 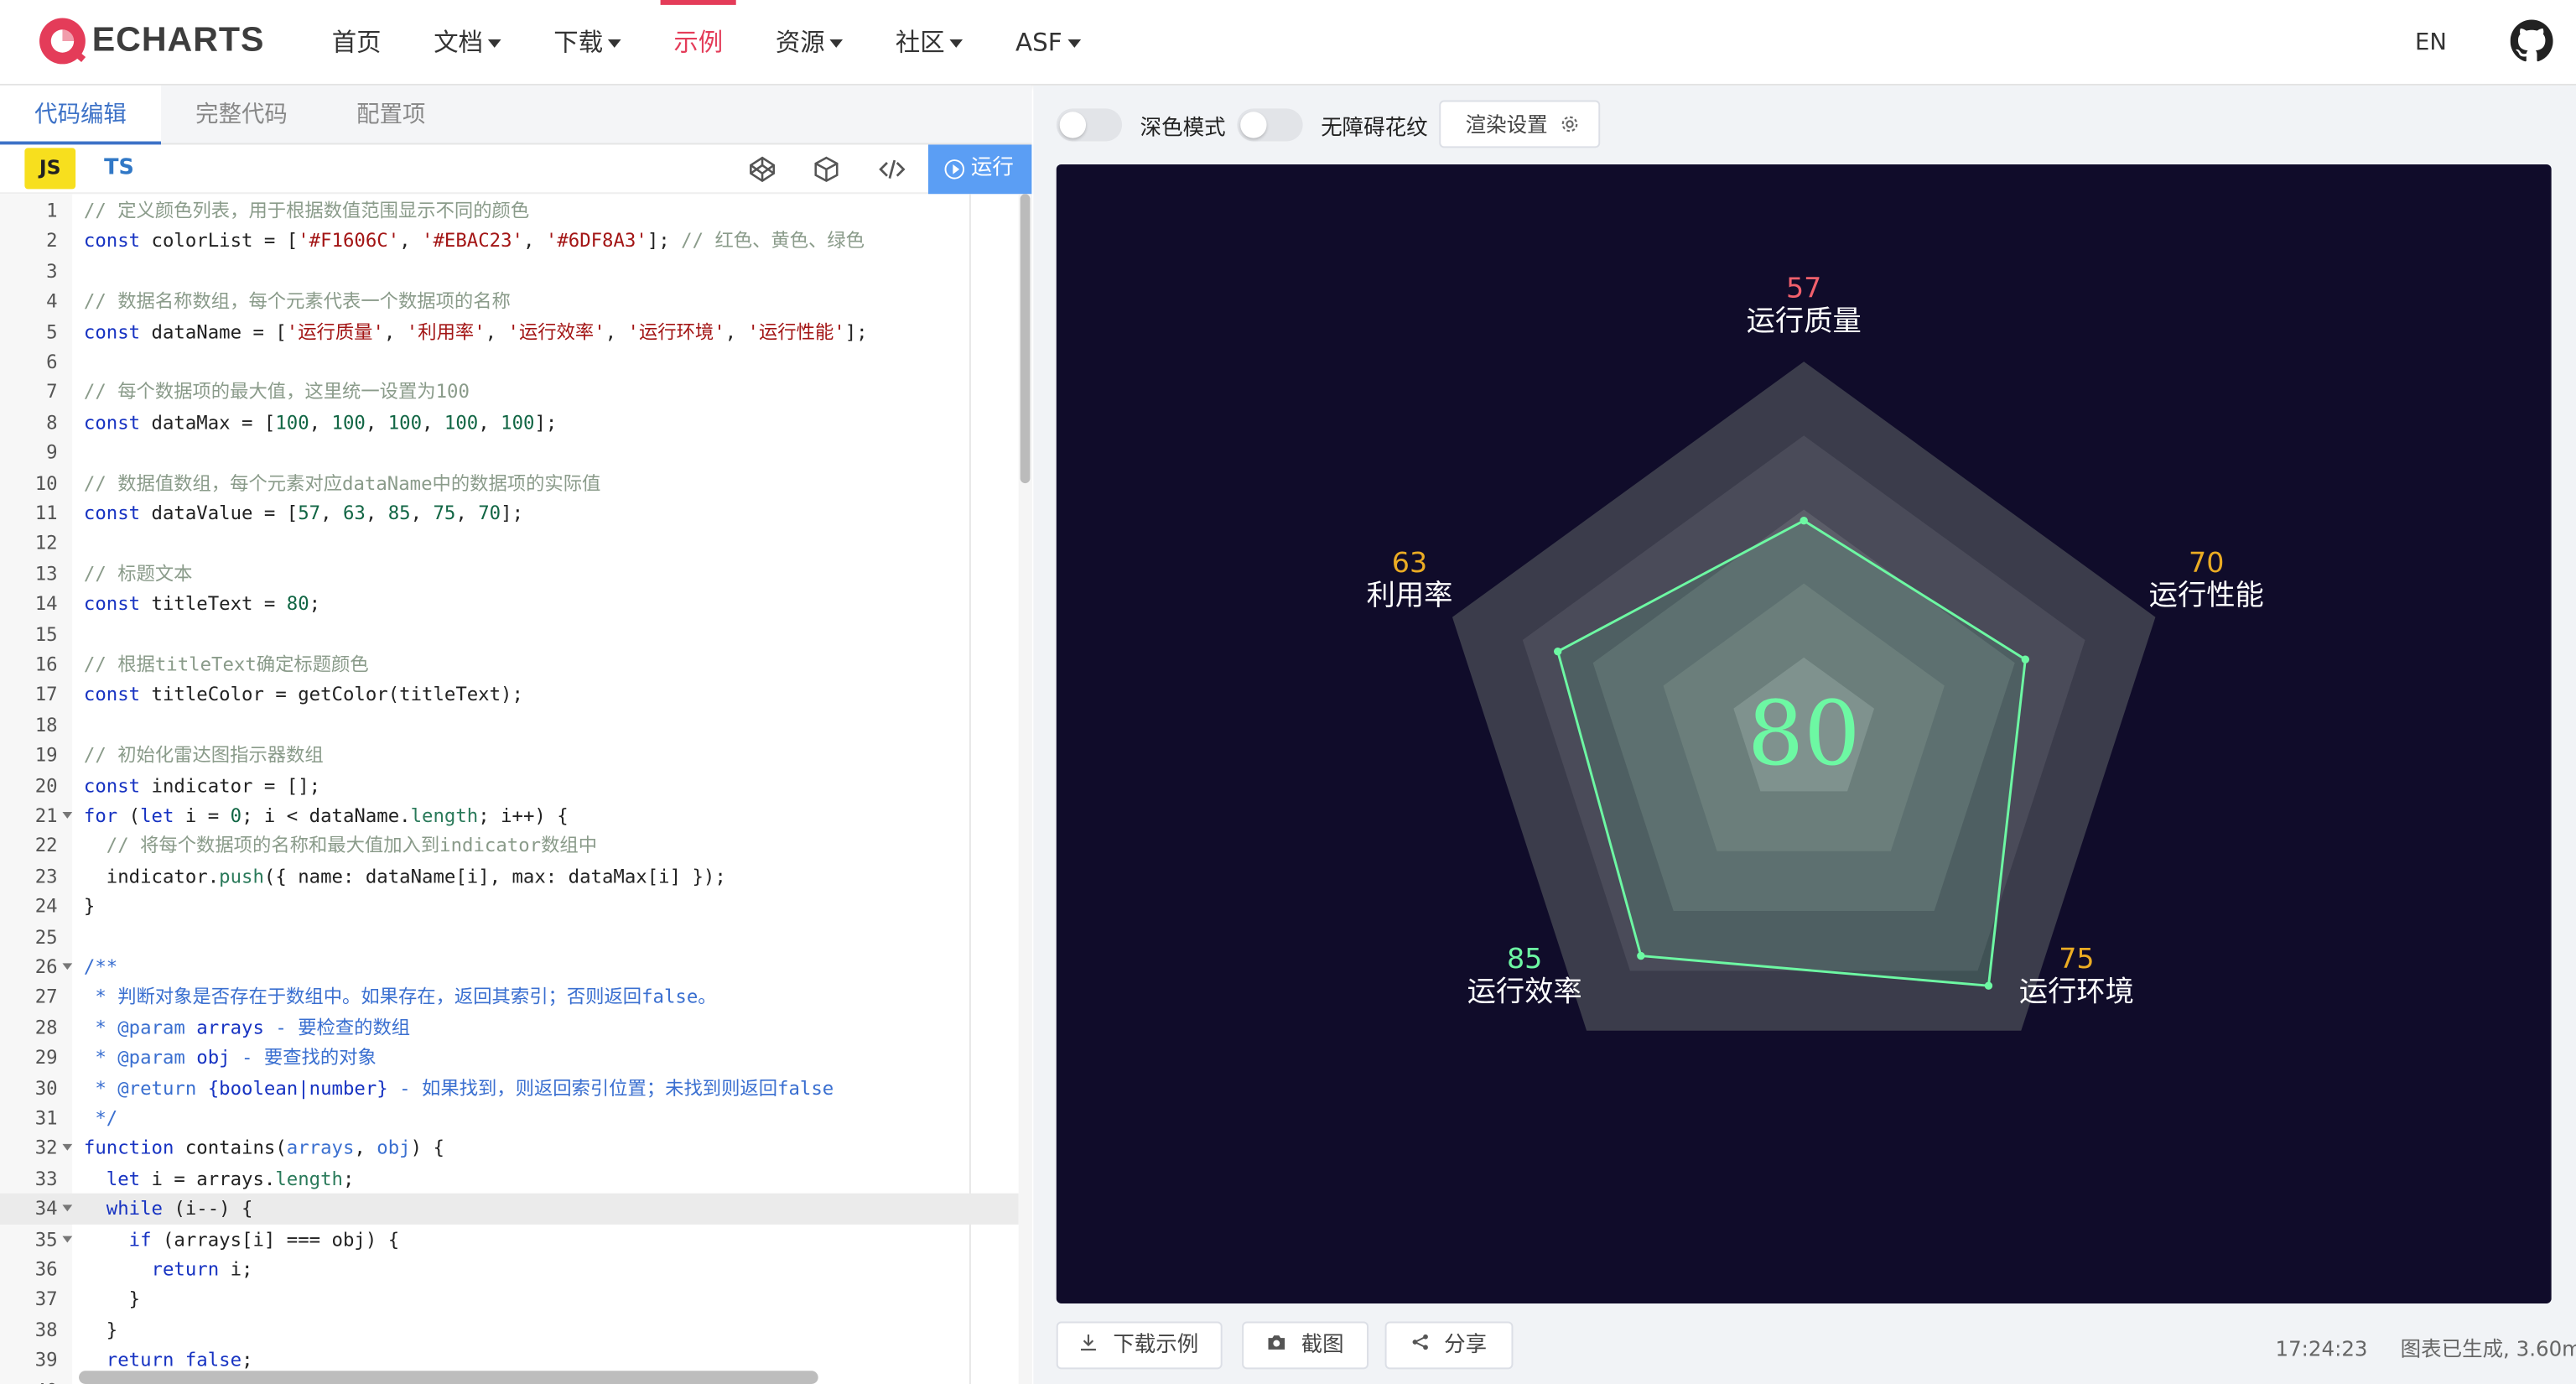 I want to click on vertical-scroll-thumb, so click(x=1025, y=339).